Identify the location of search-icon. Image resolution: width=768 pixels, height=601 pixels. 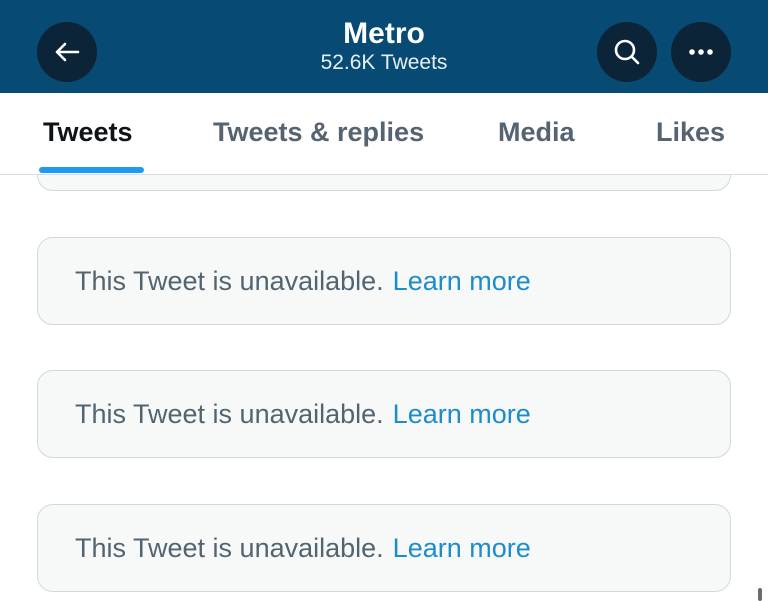
(627, 52).